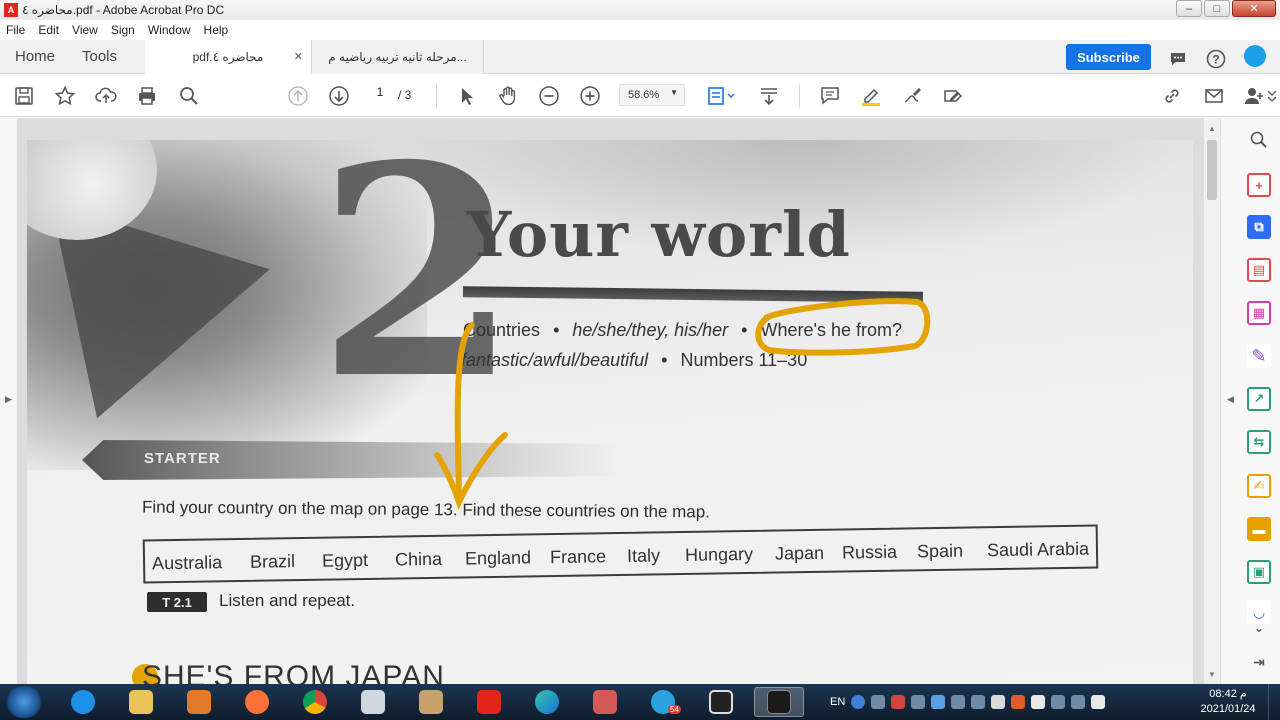  I want to click on telegram-badge: 54, so click(674, 709).